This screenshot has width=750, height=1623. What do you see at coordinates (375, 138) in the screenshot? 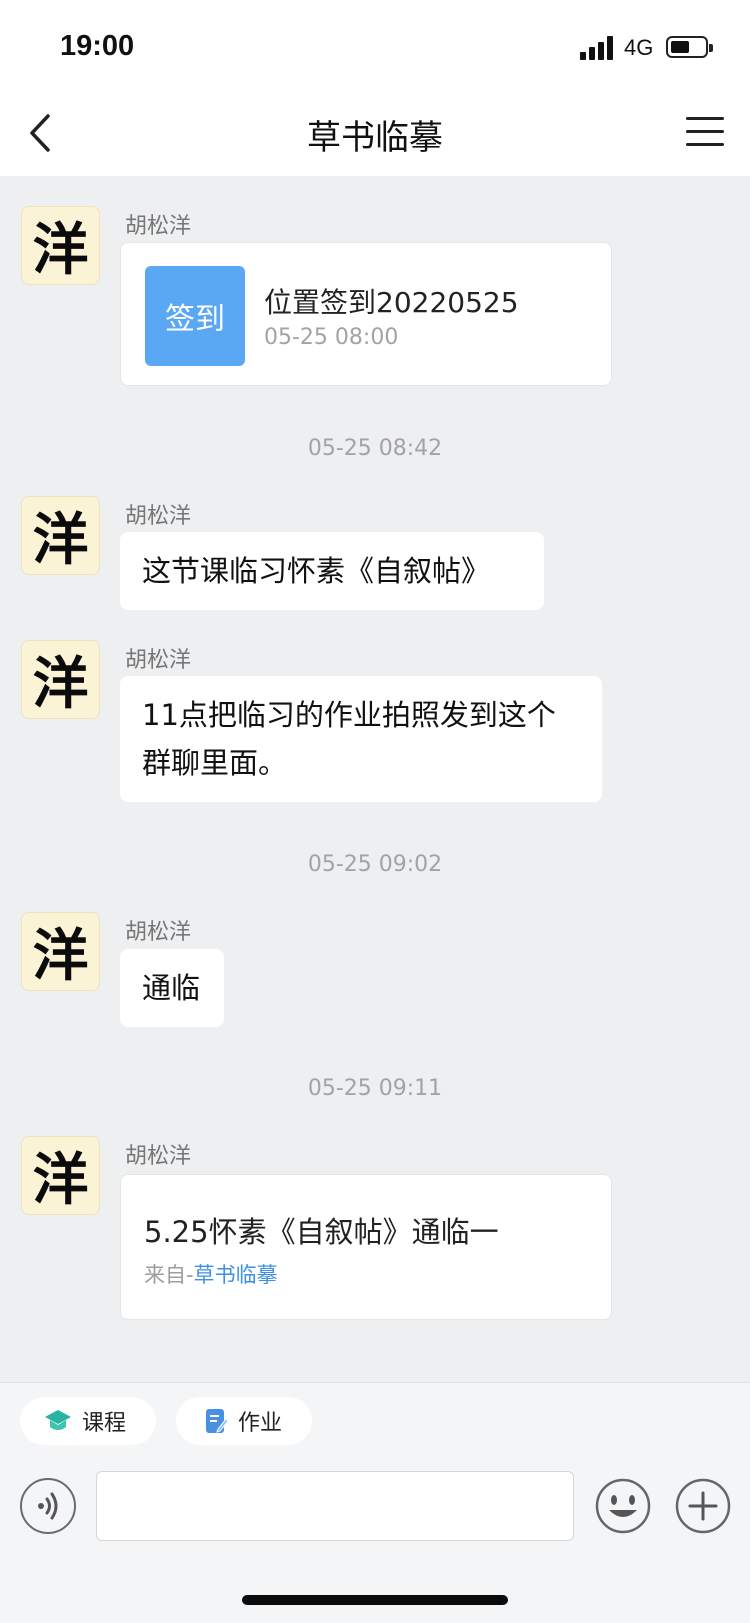
I see `page-title: 草书临摹` at bounding box center [375, 138].